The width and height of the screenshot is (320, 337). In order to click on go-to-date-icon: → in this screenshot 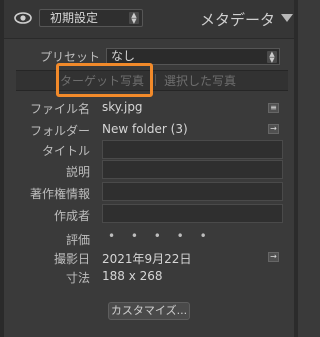, I will do `click(273, 257)`.